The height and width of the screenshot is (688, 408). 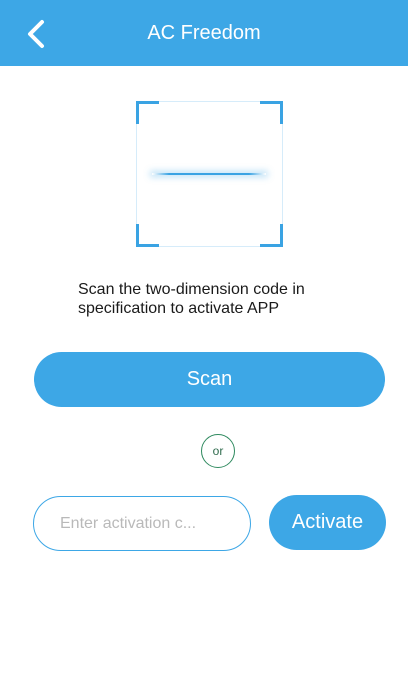 I want to click on page-title: AC Freedom, so click(x=204, y=33).